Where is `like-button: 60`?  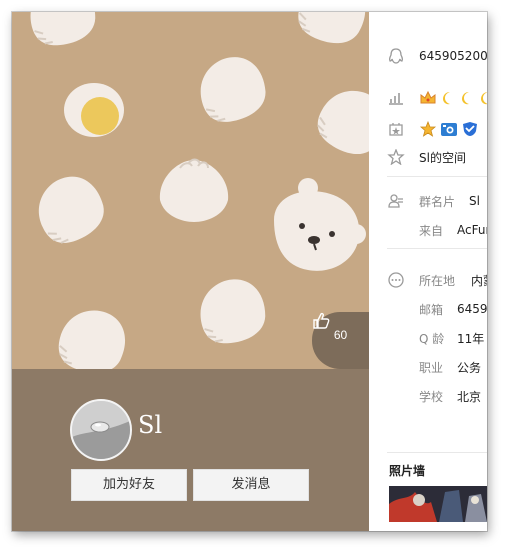 like-button: 60 is located at coordinates (340, 340).